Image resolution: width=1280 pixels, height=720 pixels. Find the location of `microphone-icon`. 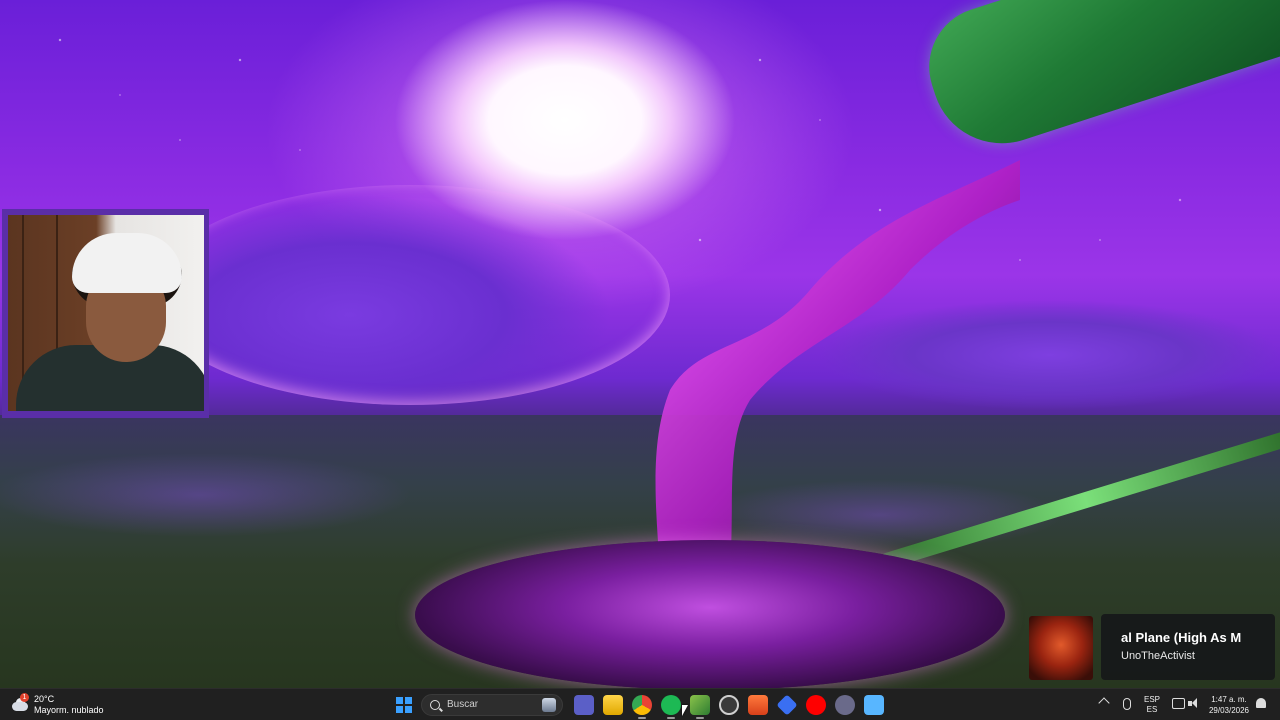

microphone-icon is located at coordinates (1127, 704).